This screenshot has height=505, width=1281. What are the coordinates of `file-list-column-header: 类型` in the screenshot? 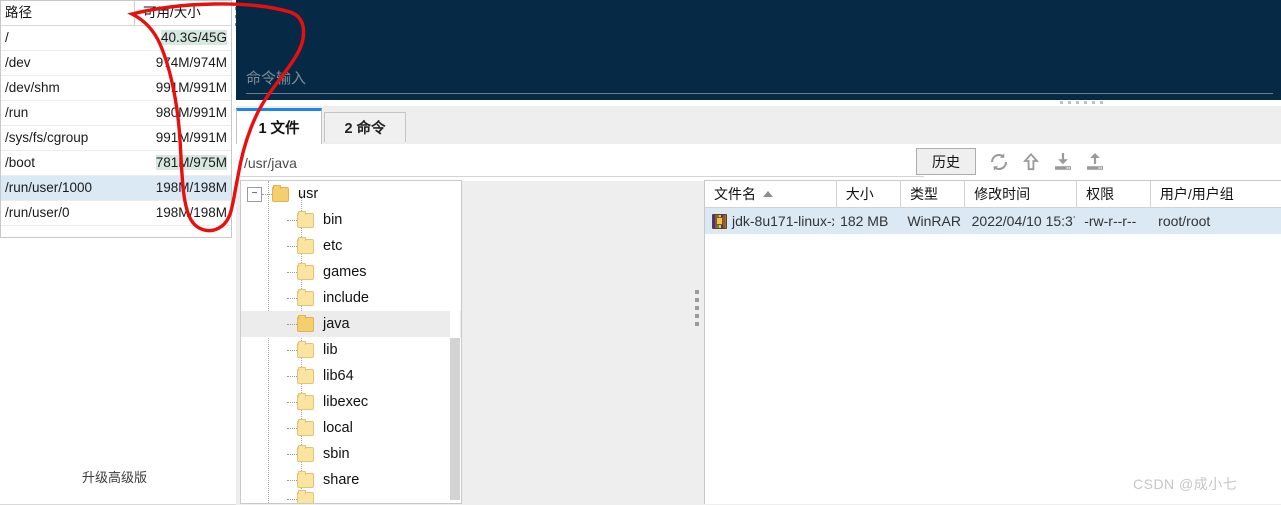 It's located at (931, 194).